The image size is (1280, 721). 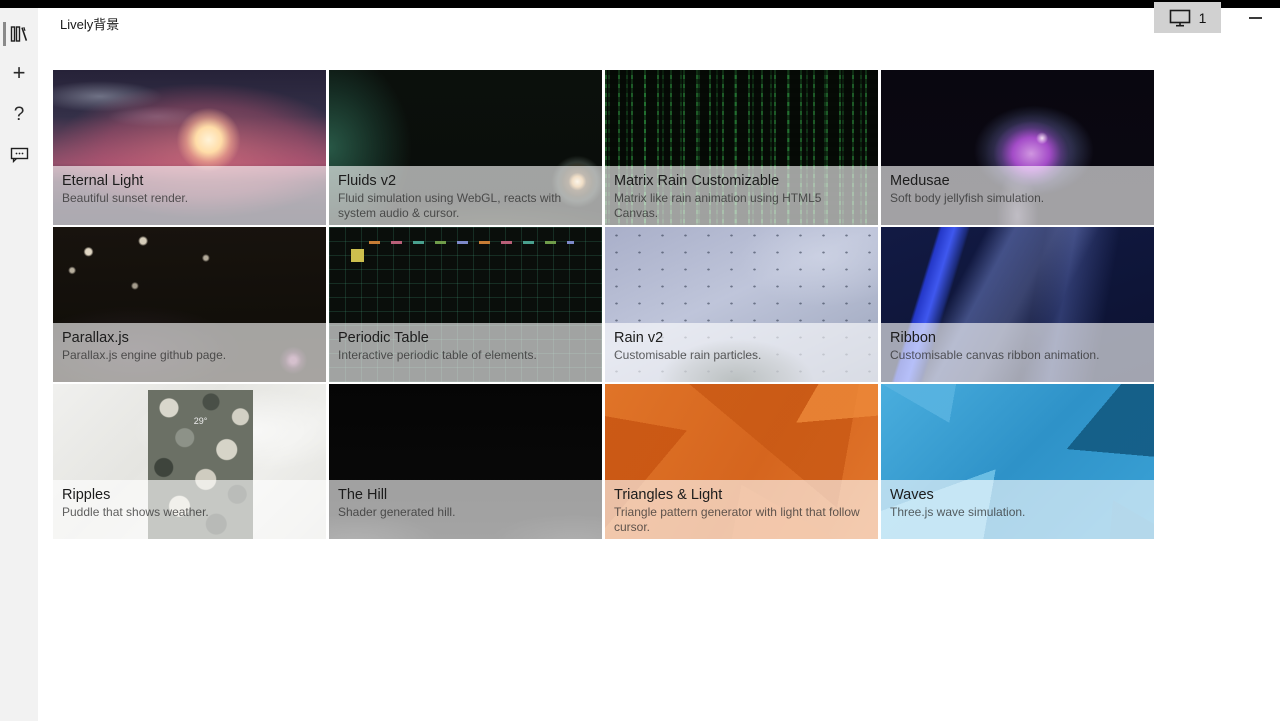 I want to click on wallpaper-title: Triangles & Light, so click(x=668, y=495).